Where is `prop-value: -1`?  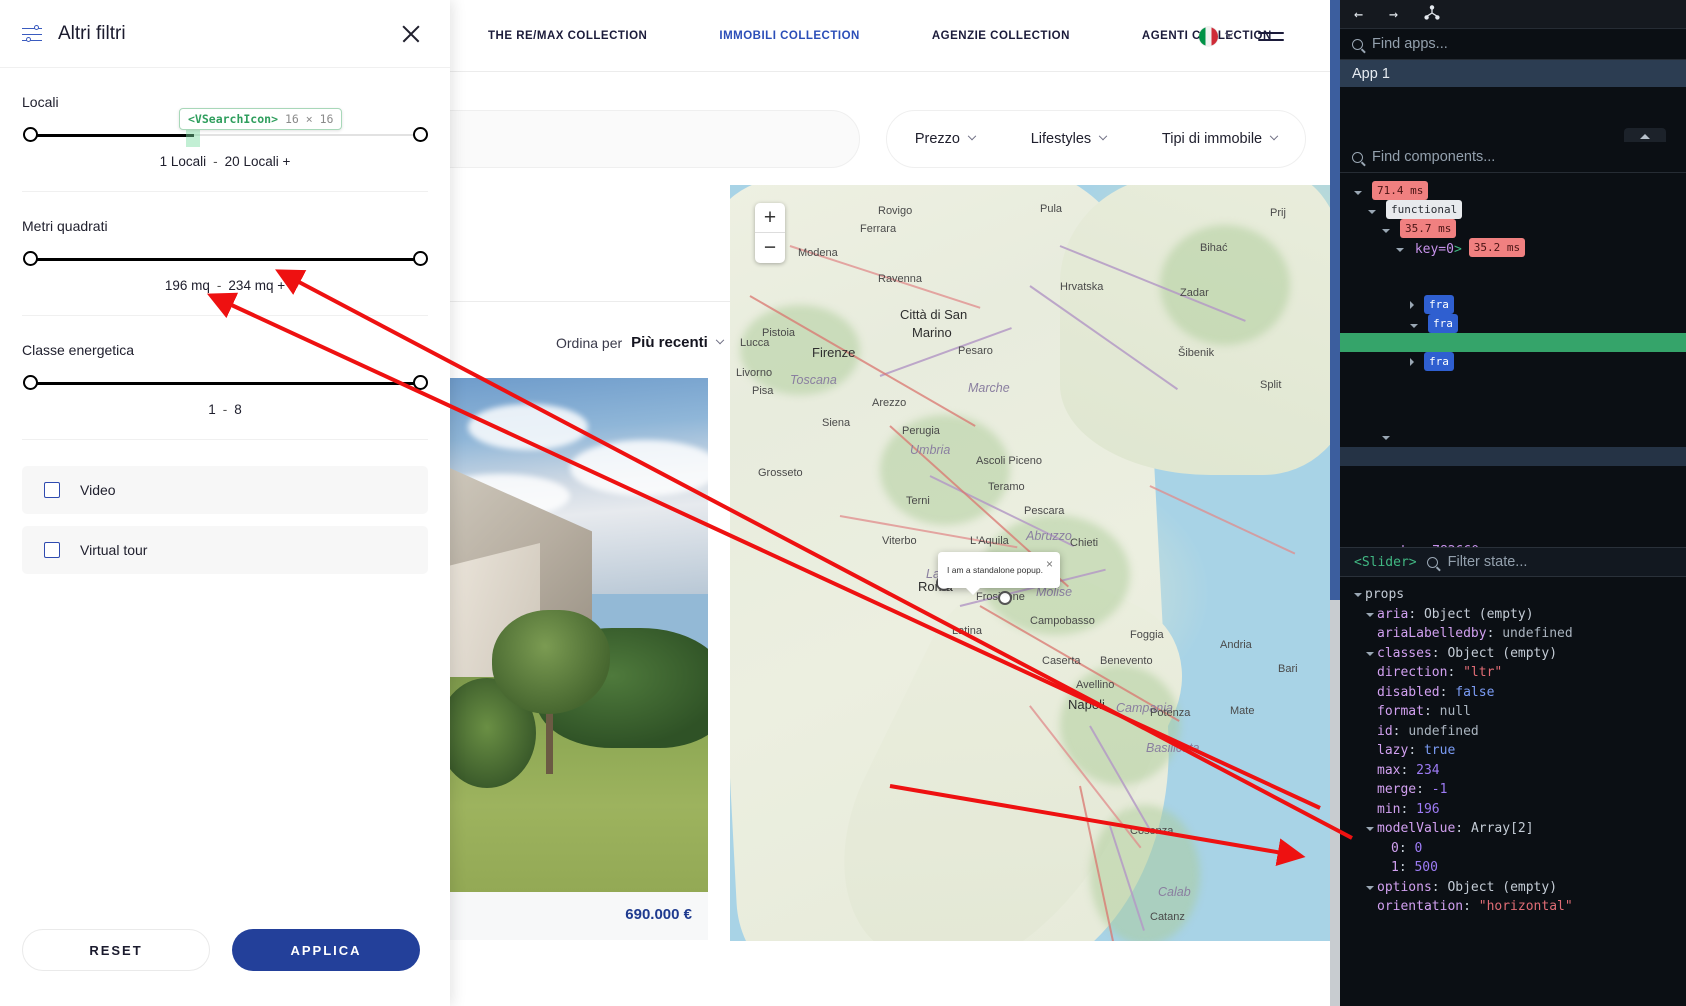 prop-value: -1 is located at coordinates (1439, 789).